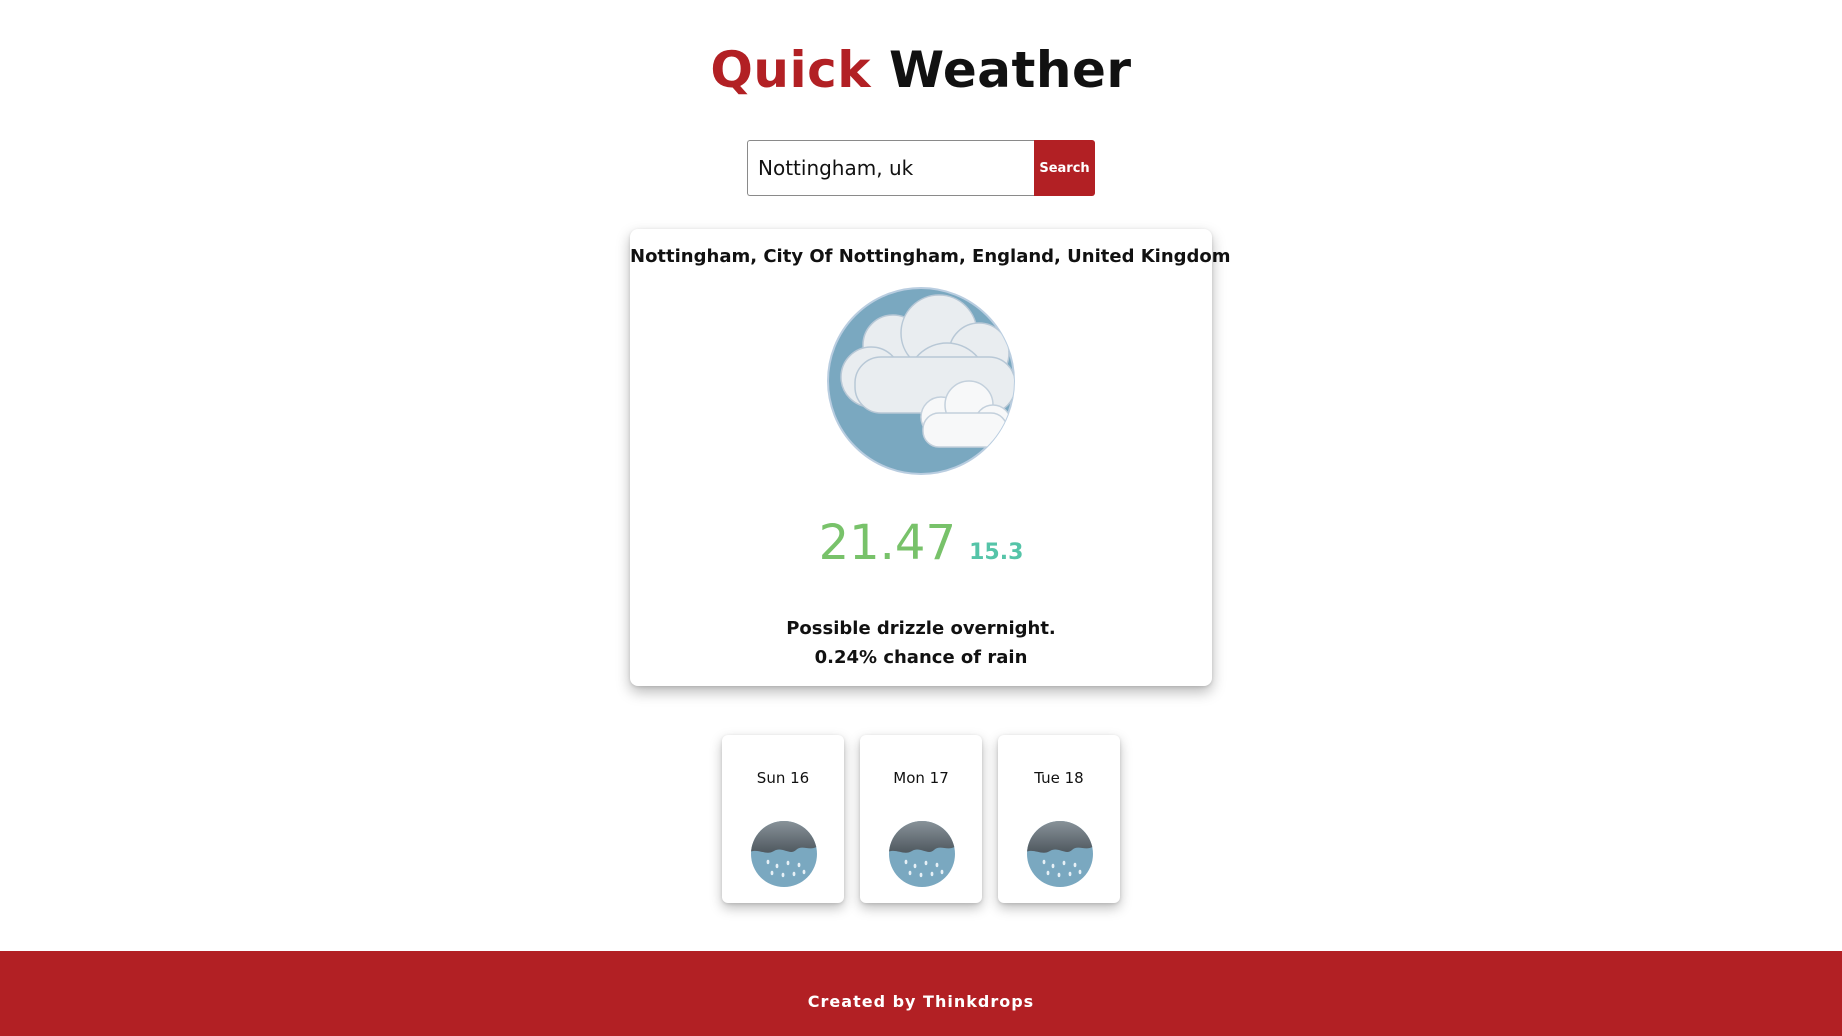  Describe the element at coordinates (921, 778) in the screenshot. I see `forecast-day-label: Mon 17` at that location.